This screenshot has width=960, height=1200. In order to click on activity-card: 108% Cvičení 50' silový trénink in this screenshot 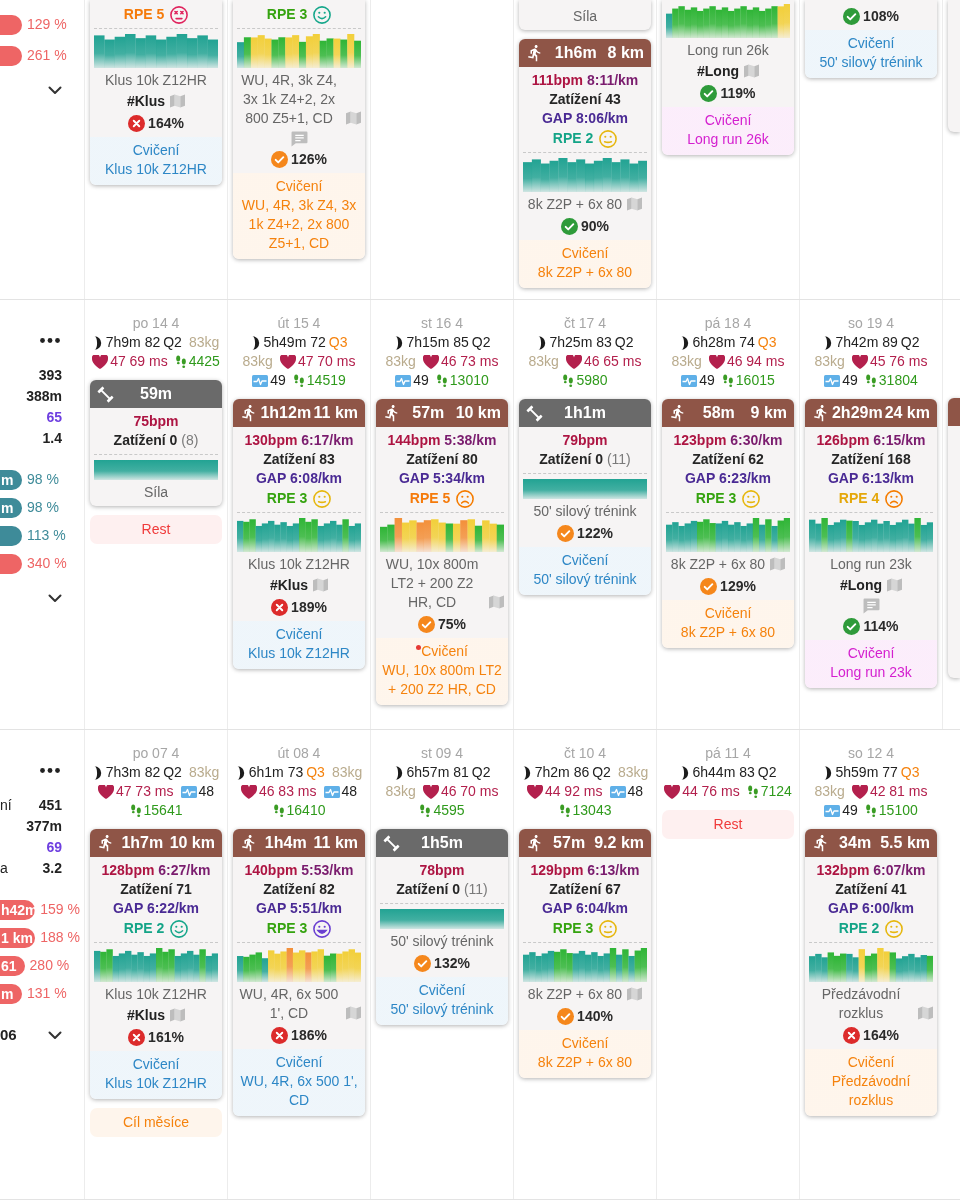, I will do `click(871, 39)`.